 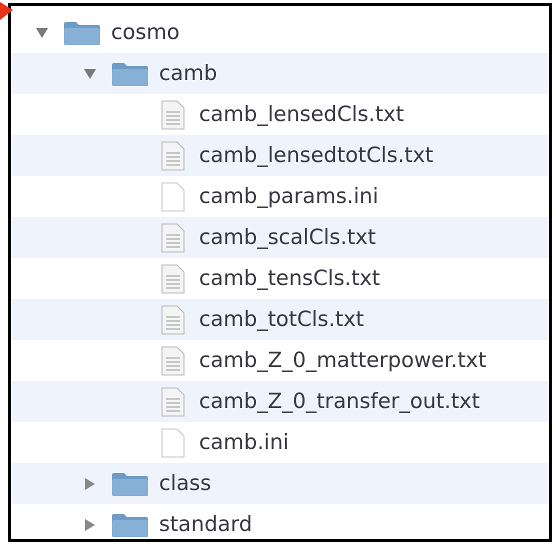 I want to click on file-name: camb_params.ini, so click(x=288, y=196).